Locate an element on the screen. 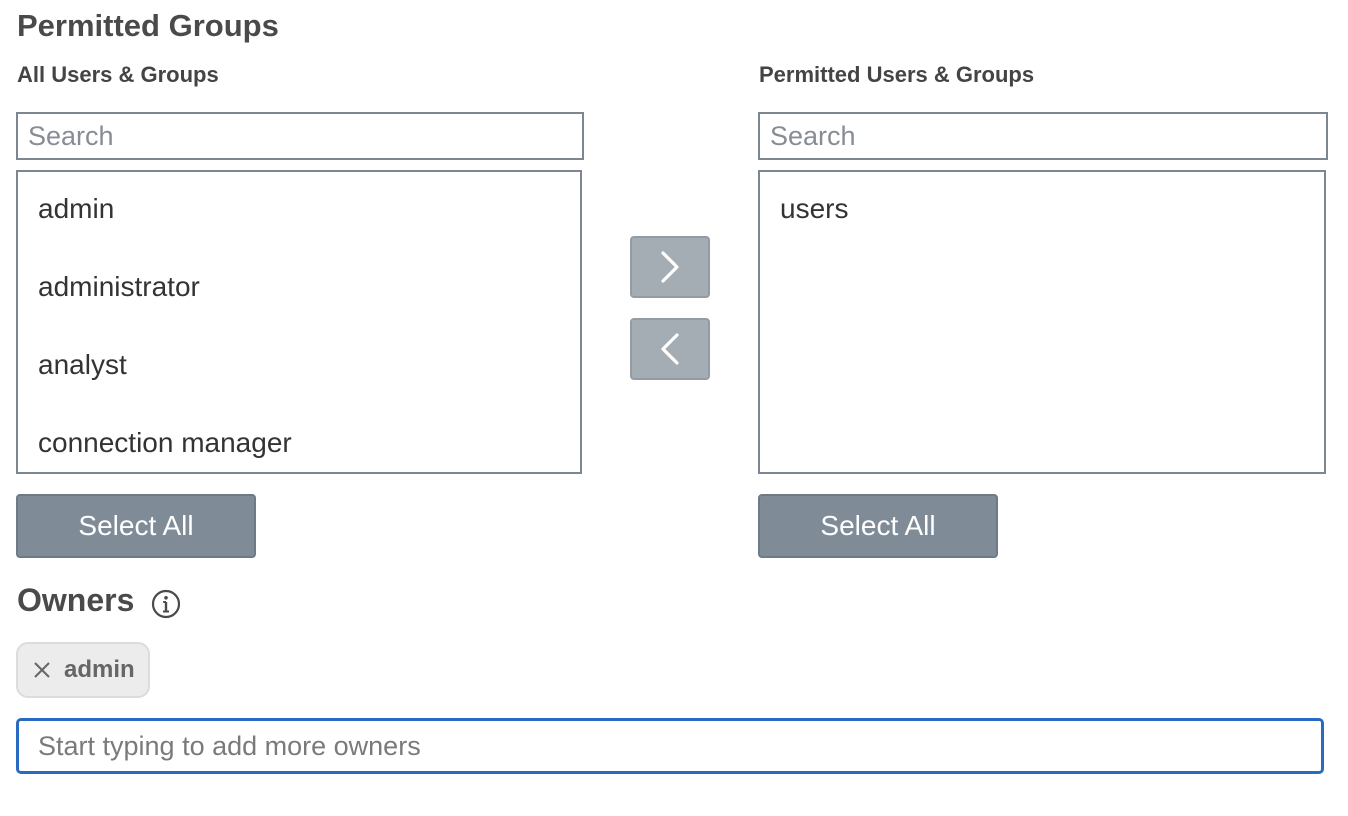 This screenshot has height=816, width=1348. chevron-right-icon is located at coordinates (670, 267).